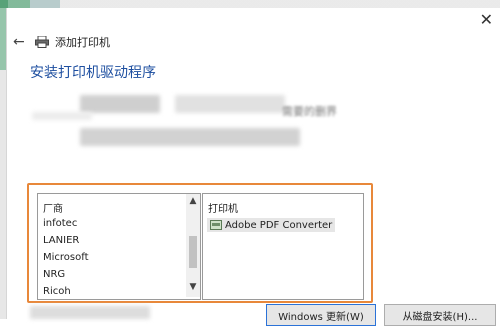  What do you see at coordinates (250, 4) in the screenshot?
I see `background-desktop-strip` at bounding box center [250, 4].